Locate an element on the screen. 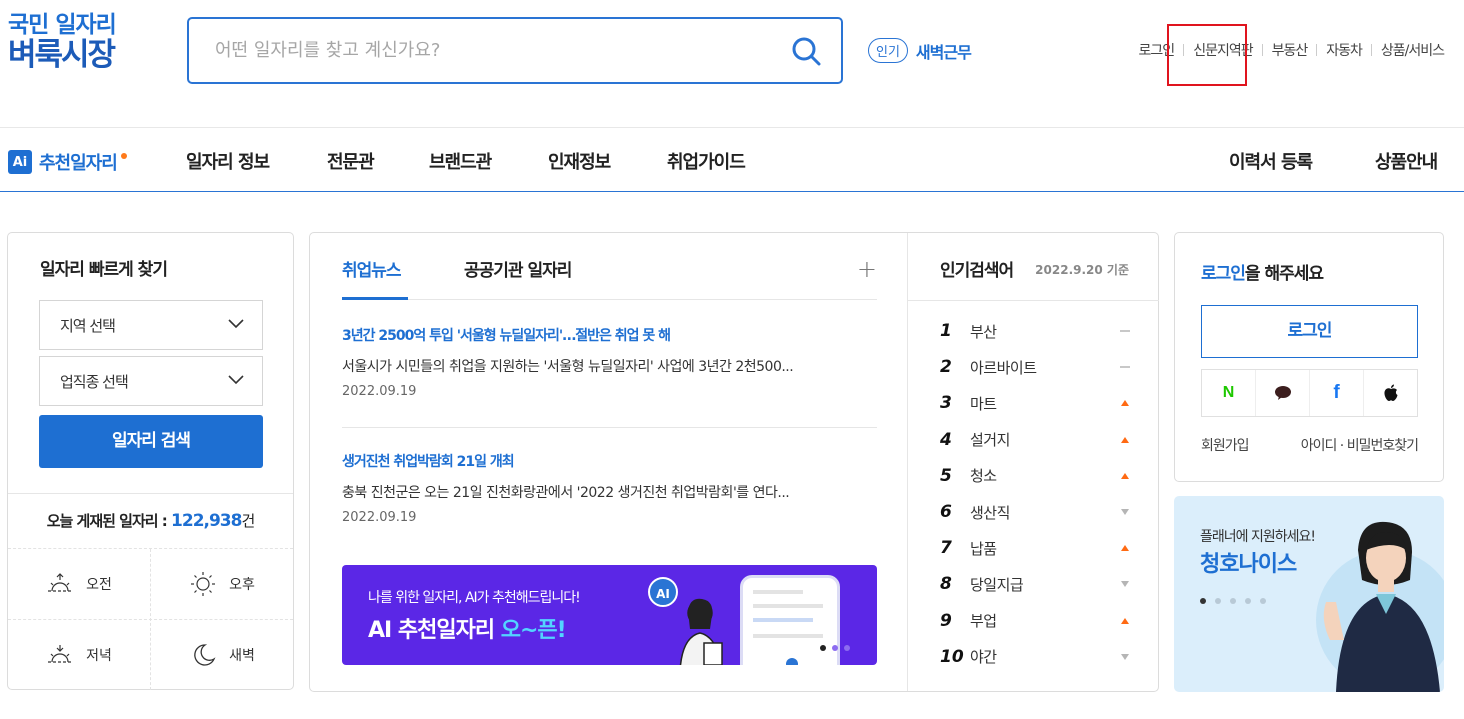 The height and width of the screenshot is (719, 1464). ai-recommend-banner: 나를 위한 일자리, AI가 추천해드립니다! AI 추천일자리 오~픈! AI is located at coordinates (609, 615).